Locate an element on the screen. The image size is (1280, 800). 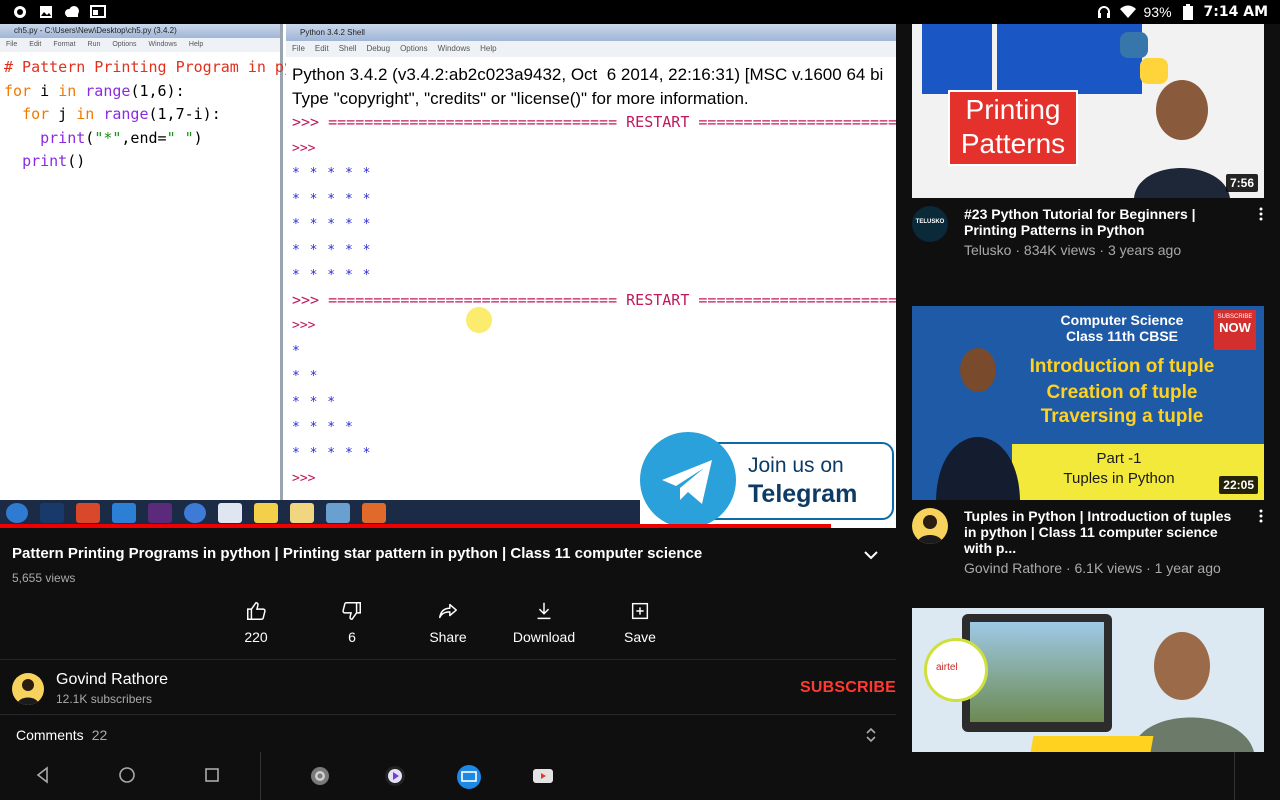
notepad-icon is located at coordinates (230, 513).